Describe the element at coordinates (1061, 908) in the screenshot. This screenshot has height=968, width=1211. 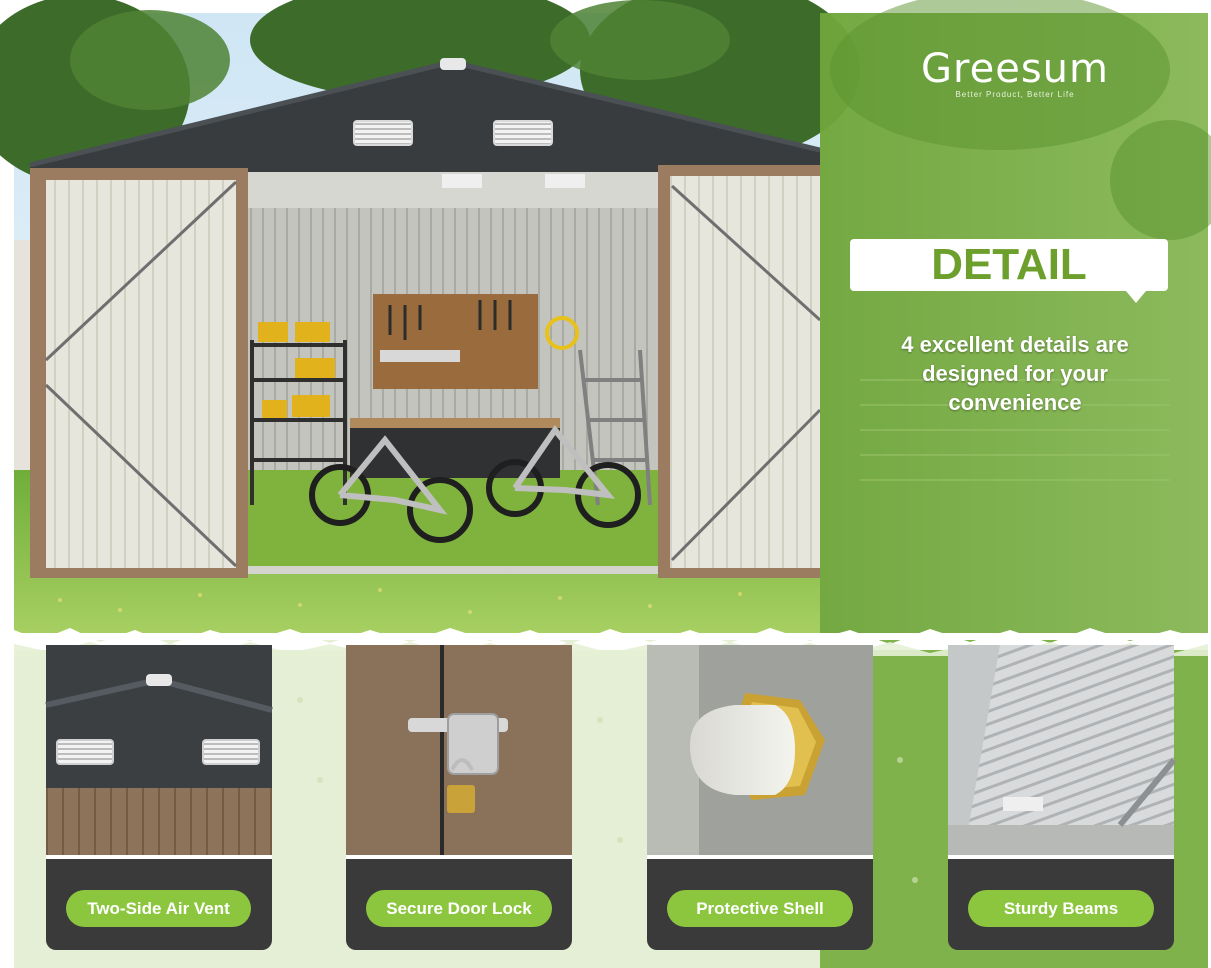
I see `feature-label-sturdy-beams: Sturdy Beams` at that location.